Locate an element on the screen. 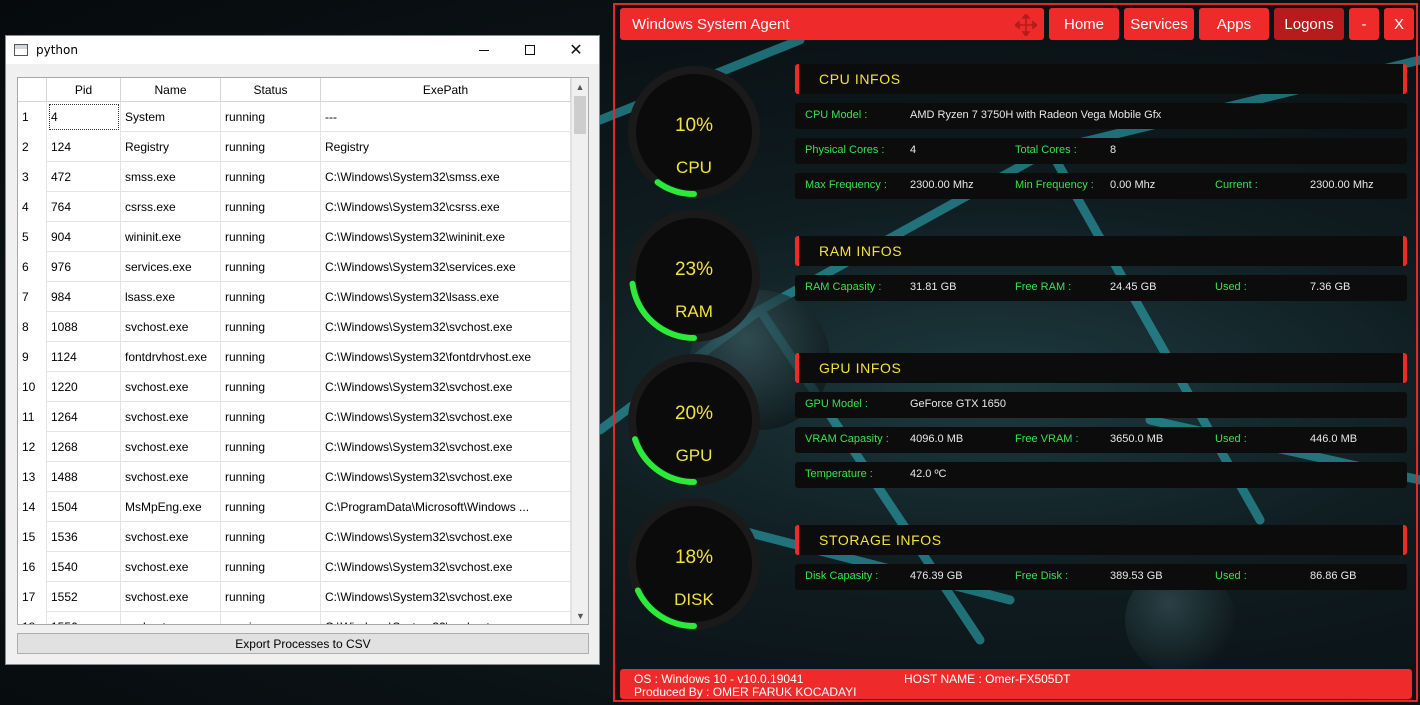 This screenshot has width=1420, height=705. row-index: 16 is located at coordinates (32, 567).